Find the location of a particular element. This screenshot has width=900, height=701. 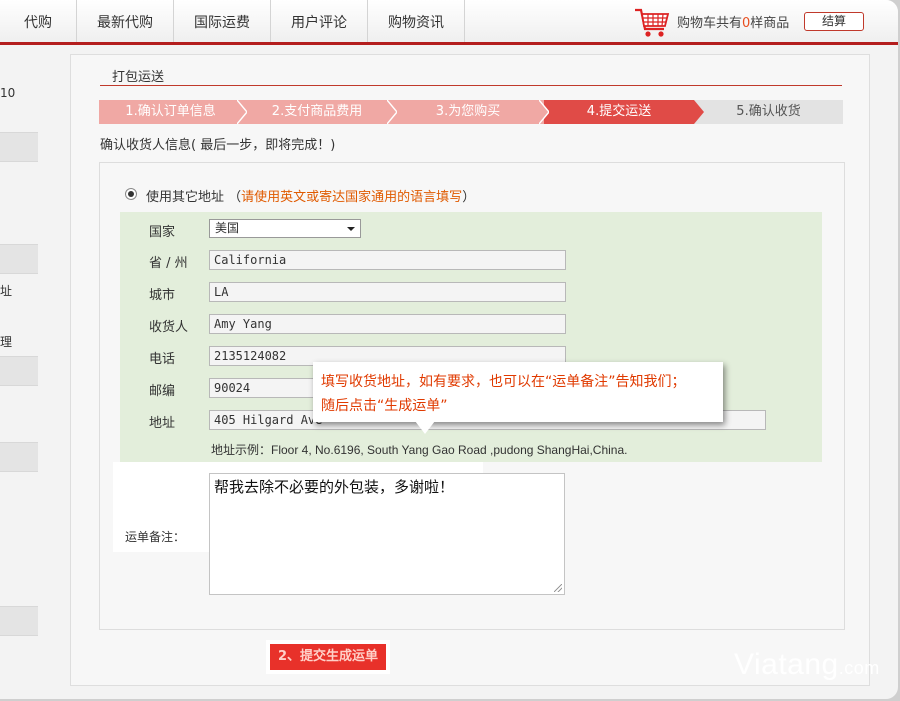

callout-line-2: 随后点击“生成运单” is located at coordinates (384, 406).